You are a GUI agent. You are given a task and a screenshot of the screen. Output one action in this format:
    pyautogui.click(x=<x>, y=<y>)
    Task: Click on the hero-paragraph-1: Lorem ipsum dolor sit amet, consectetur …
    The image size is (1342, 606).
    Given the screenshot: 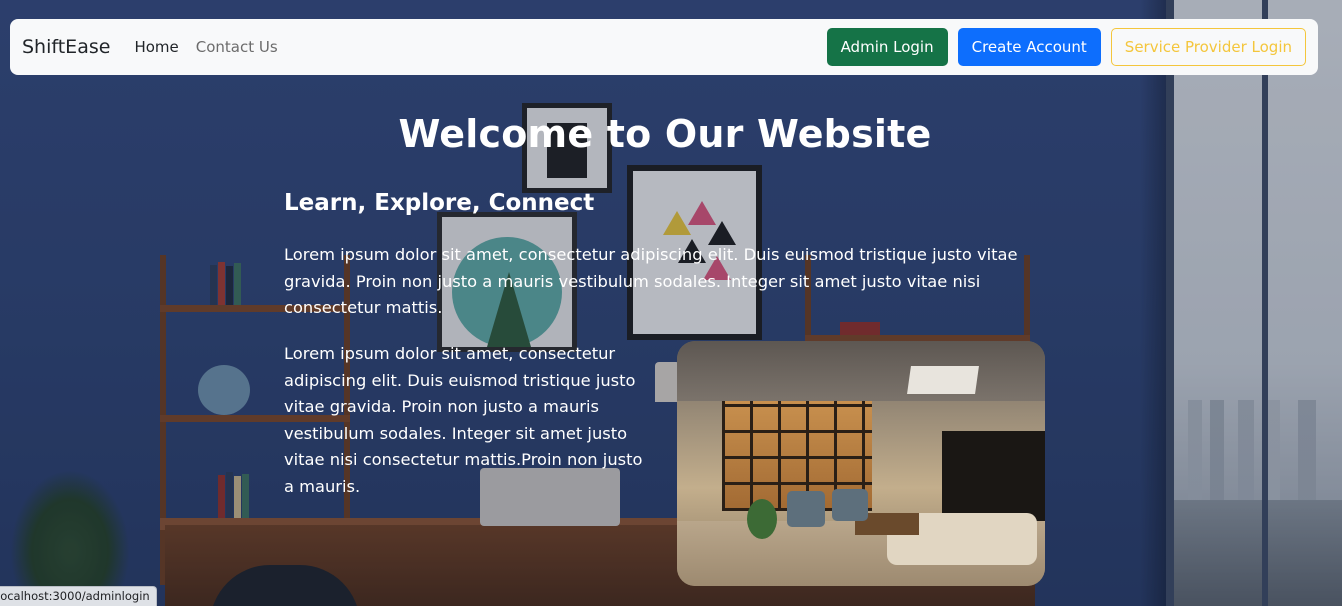 What is the action you would take?
    pyautogui.click(x=651, y=281)
    